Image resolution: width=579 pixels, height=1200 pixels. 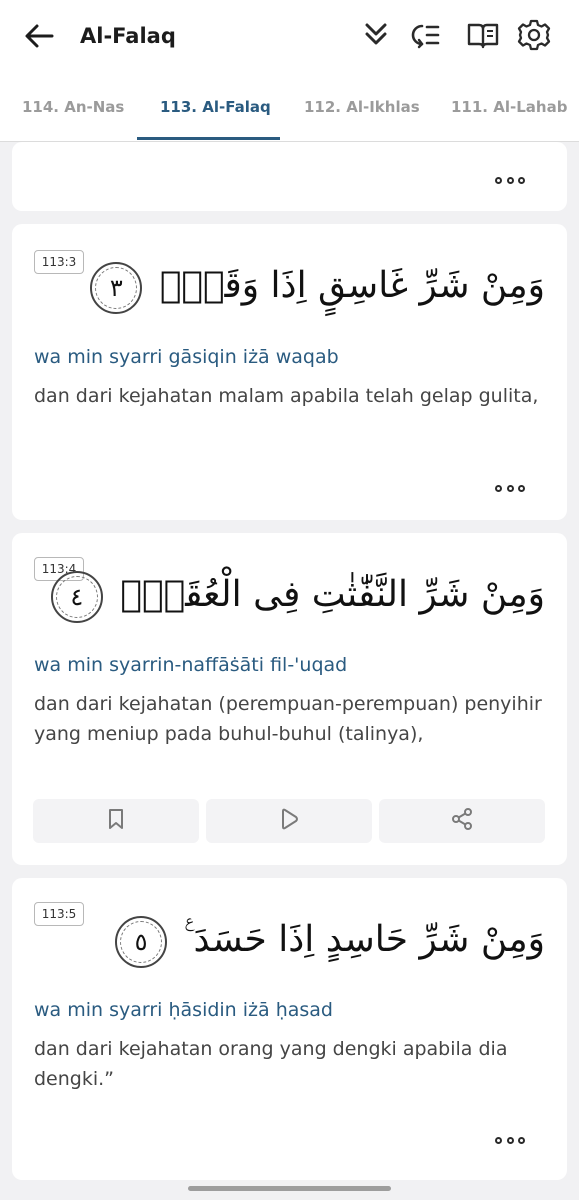 I want to click on home-indicator, so click(x=289, y=1188).